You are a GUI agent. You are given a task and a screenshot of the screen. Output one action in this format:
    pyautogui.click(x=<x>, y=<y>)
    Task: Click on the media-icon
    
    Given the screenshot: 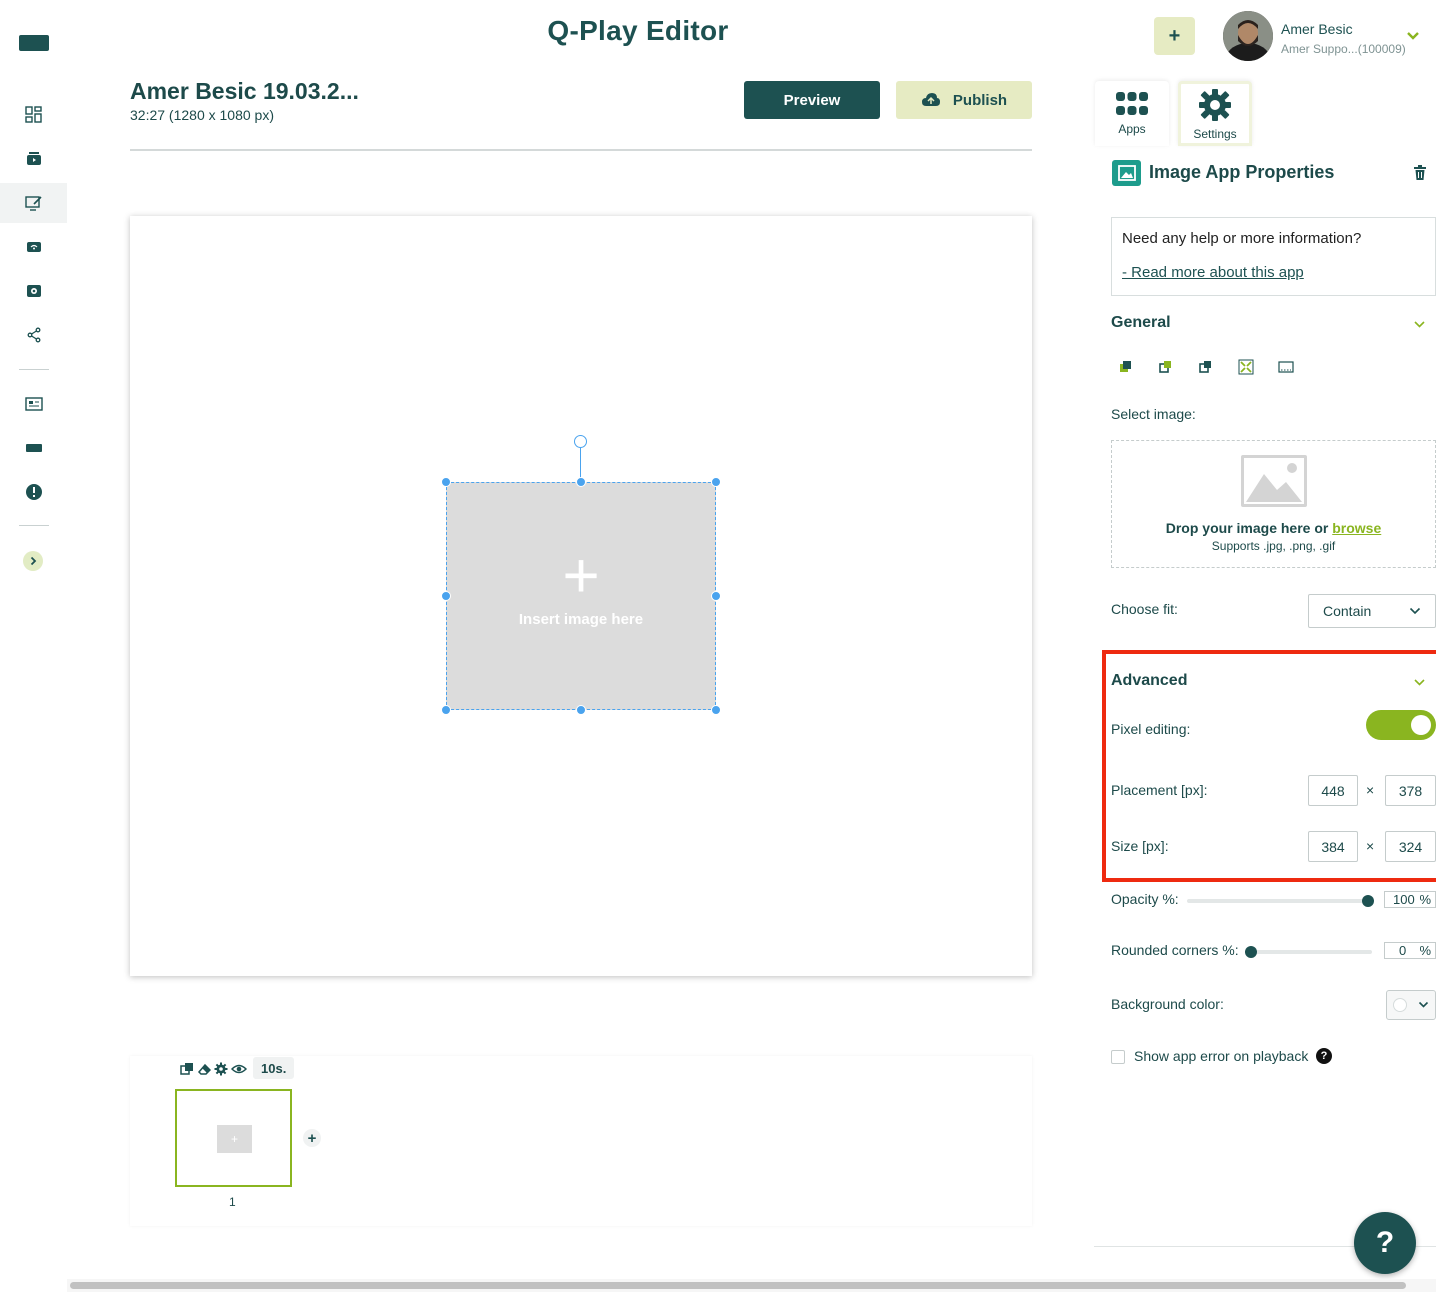 What is the action you would take?
    pyautogui.click(x=33, y=158)
    